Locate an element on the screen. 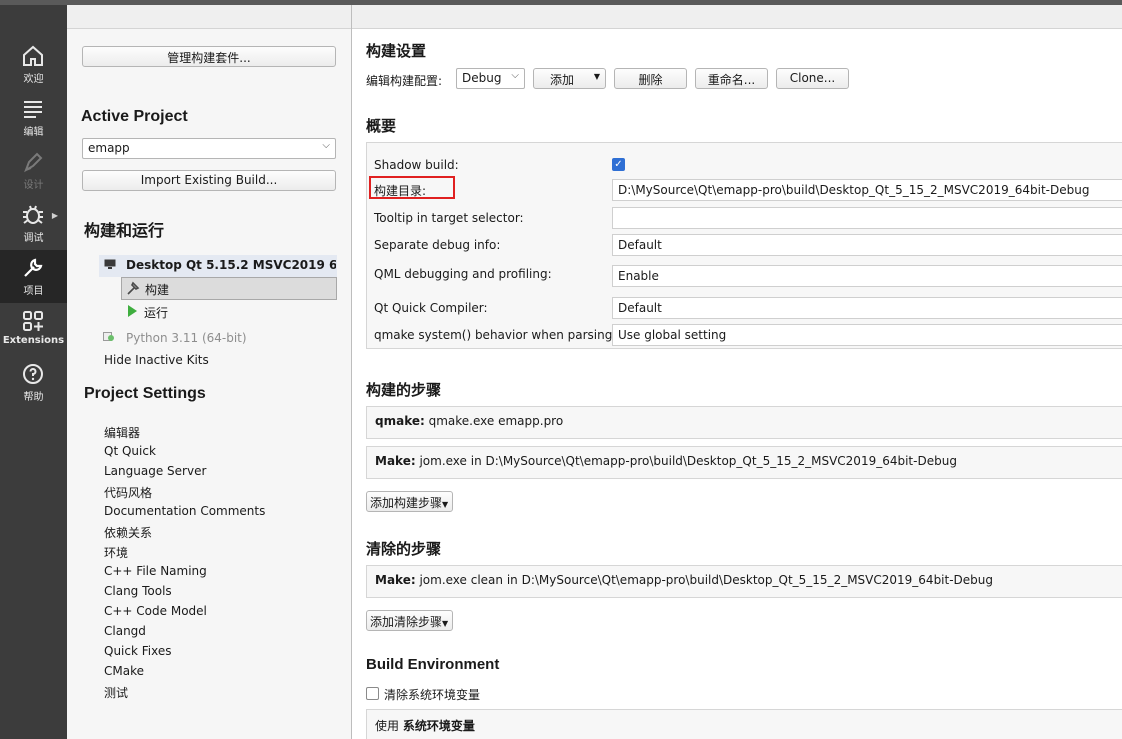 The width and height of the screenshot is (1122, 739). top-toolbar is located at coordinates (594, 17).